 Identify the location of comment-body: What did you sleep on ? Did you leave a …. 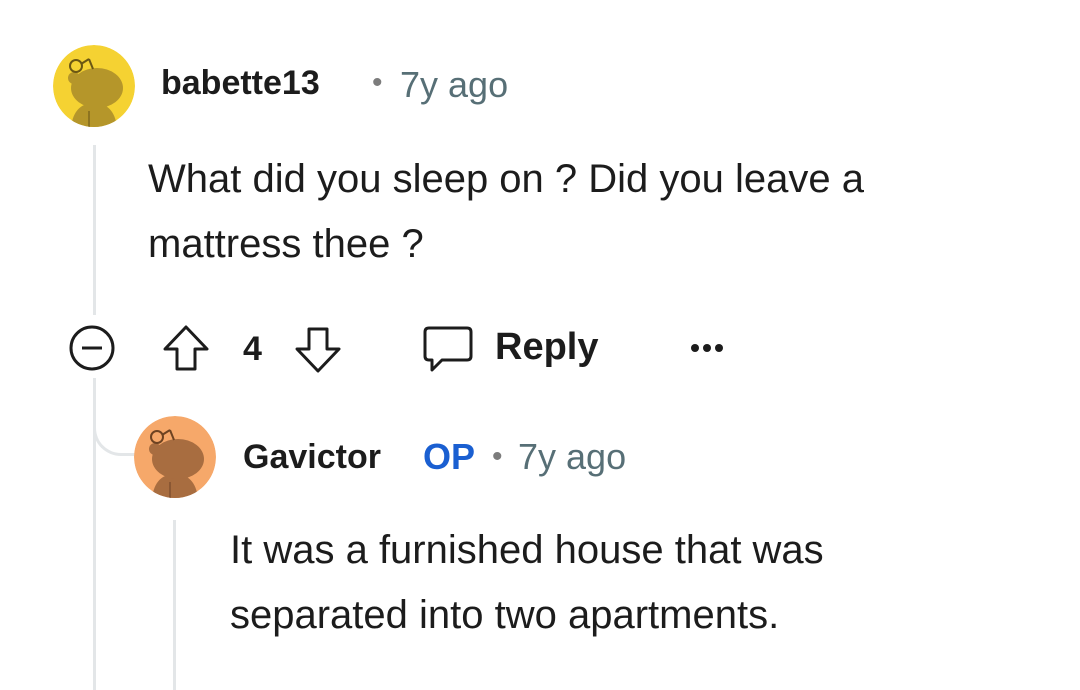
(506, 211).